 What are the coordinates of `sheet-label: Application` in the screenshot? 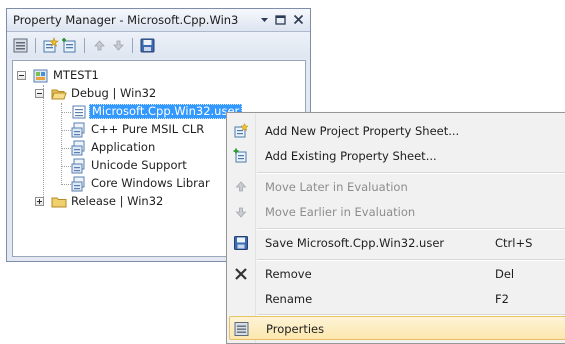 It's located at (123, 147).